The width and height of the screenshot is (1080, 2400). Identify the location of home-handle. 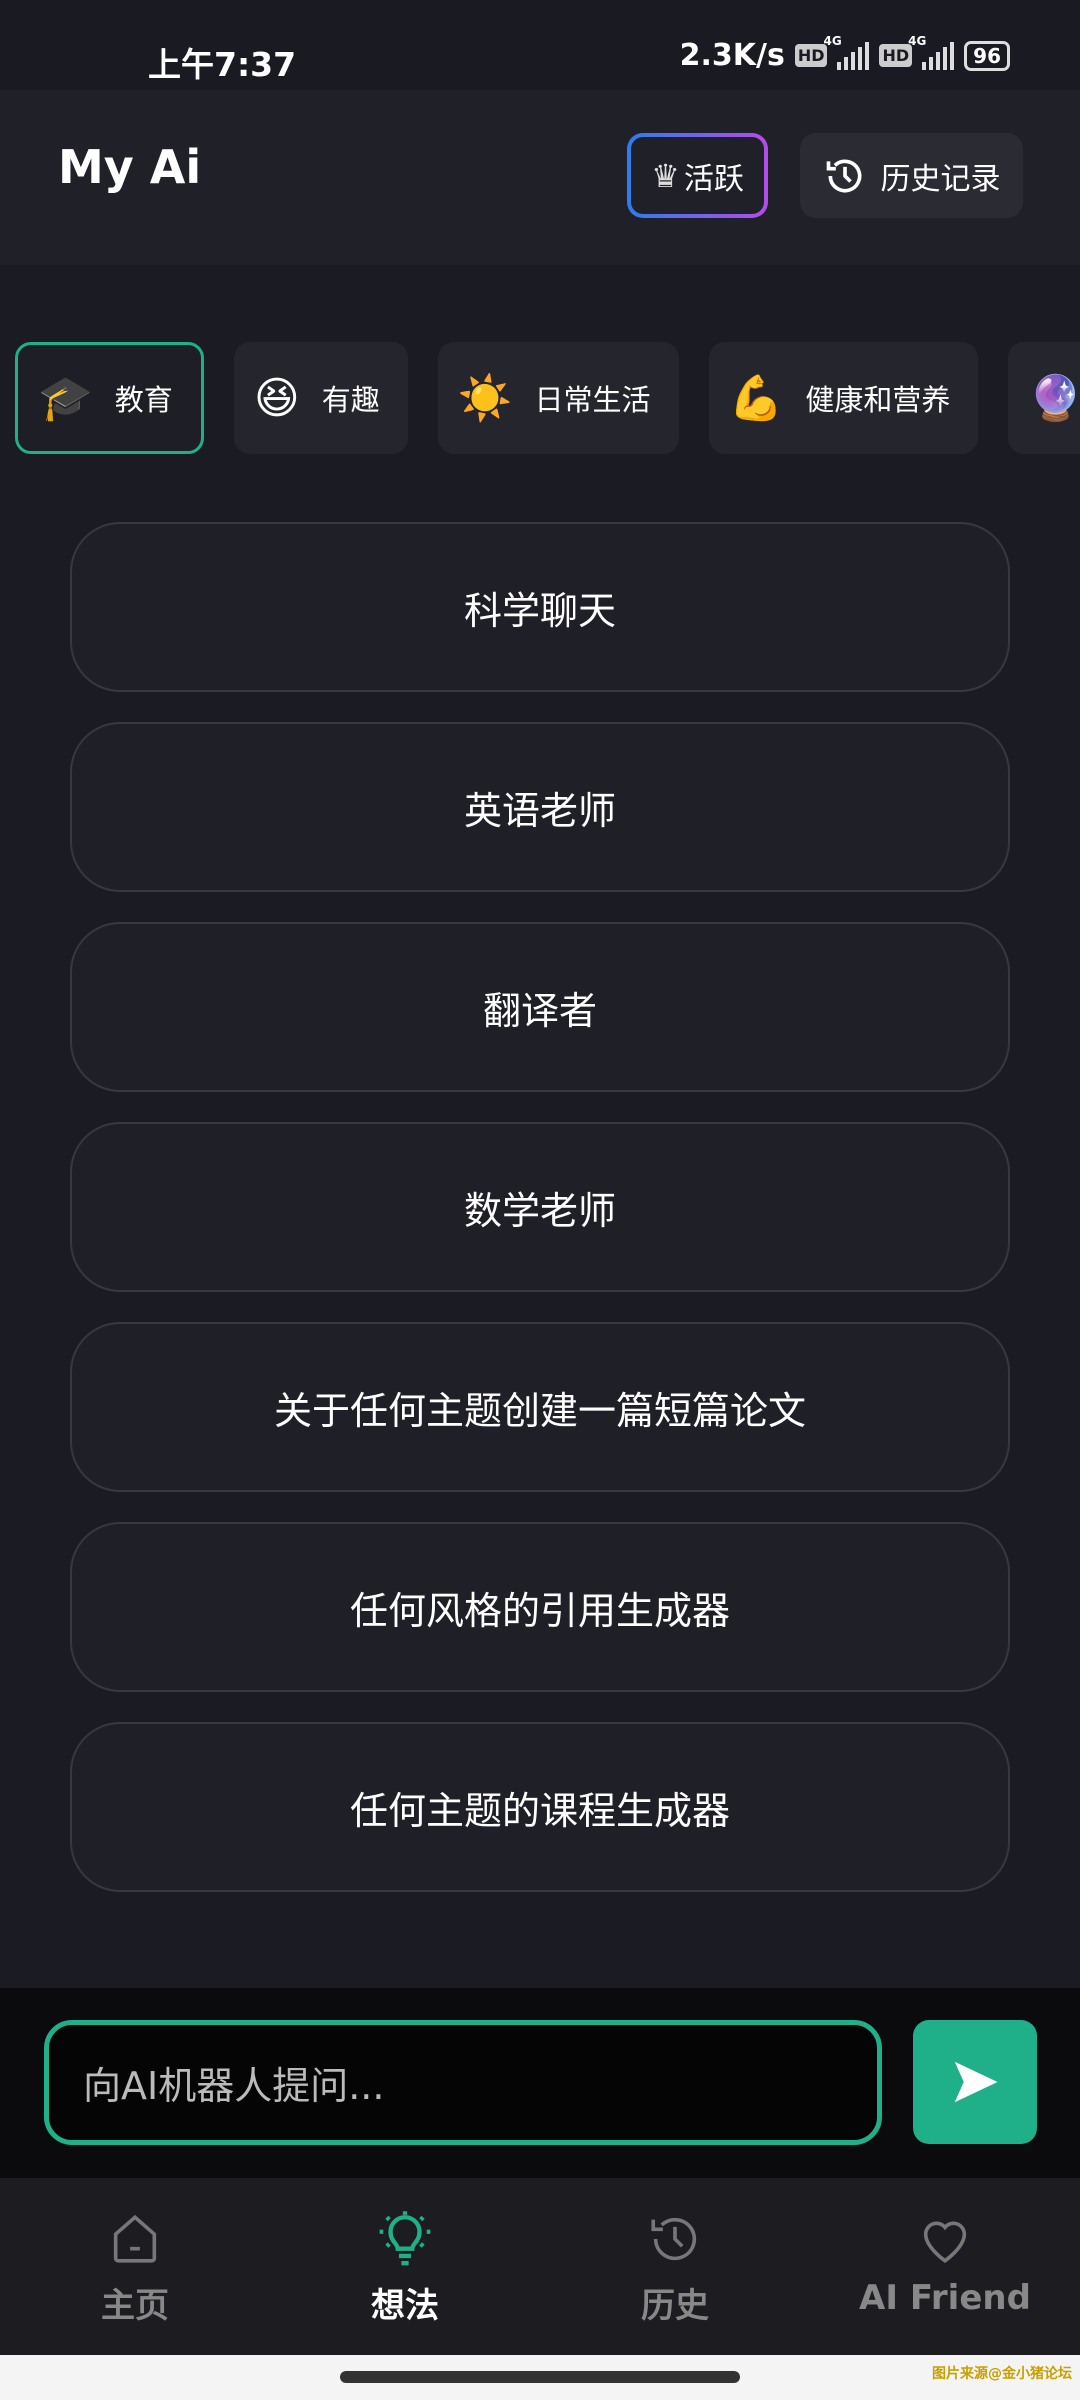
(540, 2377).